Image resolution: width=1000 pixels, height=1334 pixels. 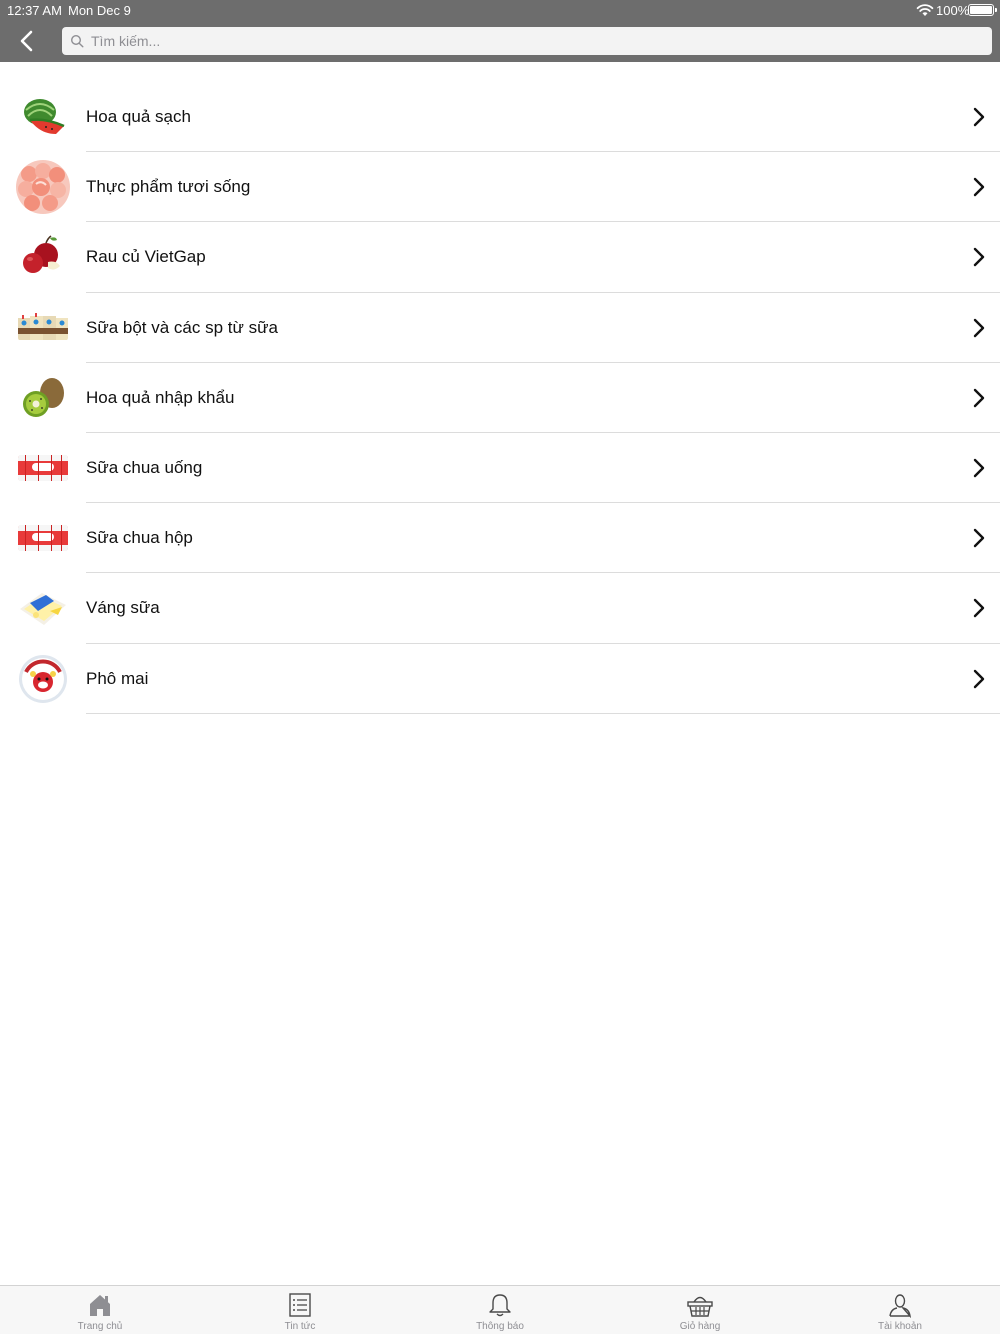 I want to click on tab-trang-chu: Trang chủ, so click(x=100, y=1310).